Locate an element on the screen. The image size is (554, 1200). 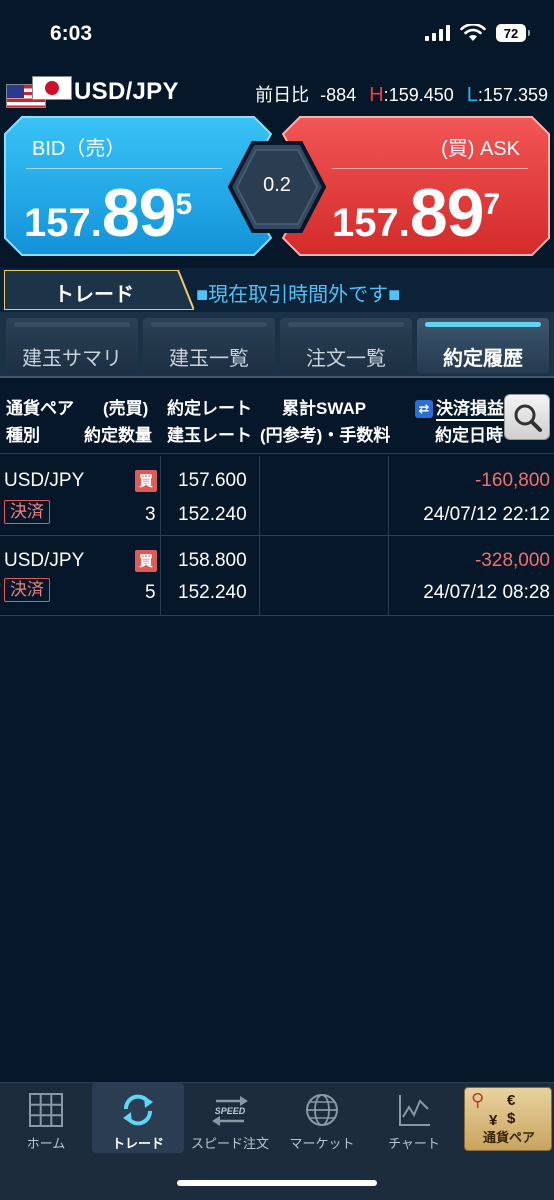
swap-arrows-icon: ⇄ is located at coordinates (424, 409).